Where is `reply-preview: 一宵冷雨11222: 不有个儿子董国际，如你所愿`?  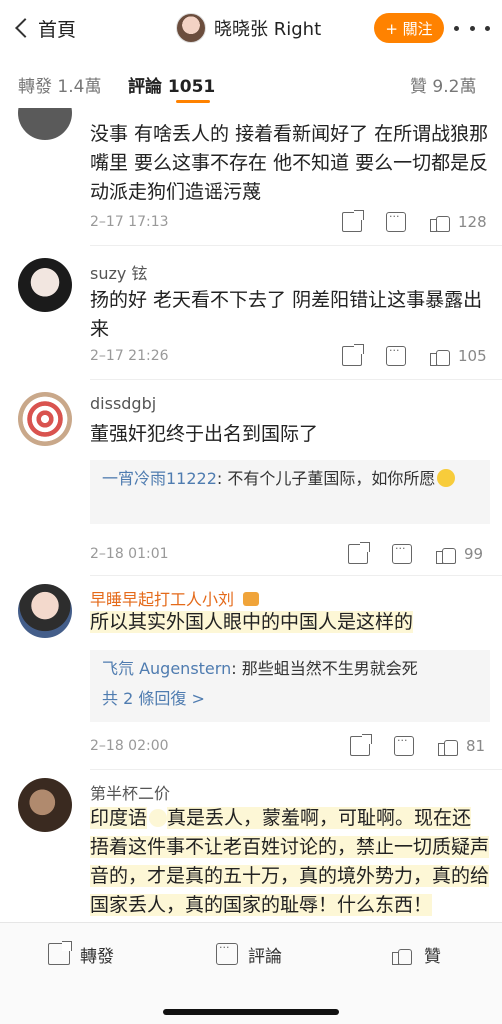 reply-preview: 一宵冷雨11222: 不有个儿子董国际，如你所愿 is located at coordinates (290, 492).